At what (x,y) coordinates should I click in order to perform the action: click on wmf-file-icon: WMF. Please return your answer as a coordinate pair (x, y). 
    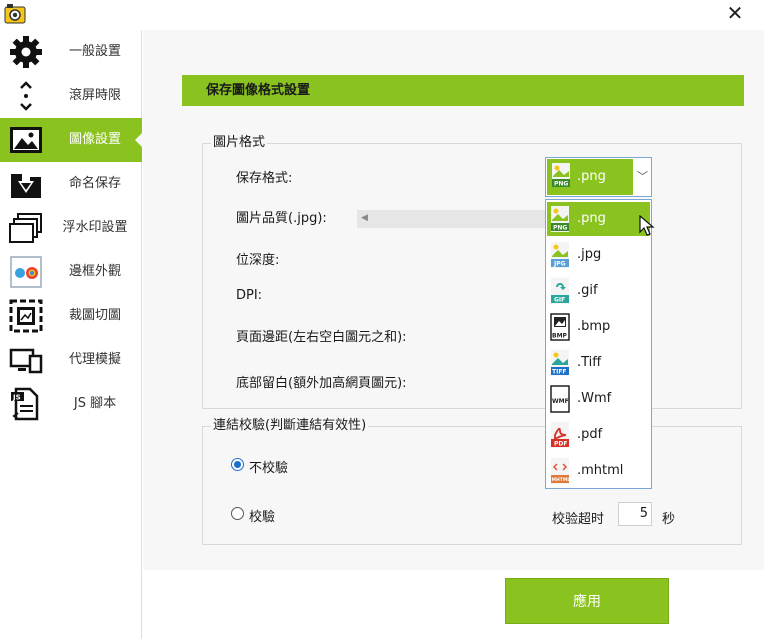
    Looking at the image, I should click on (560, 399).